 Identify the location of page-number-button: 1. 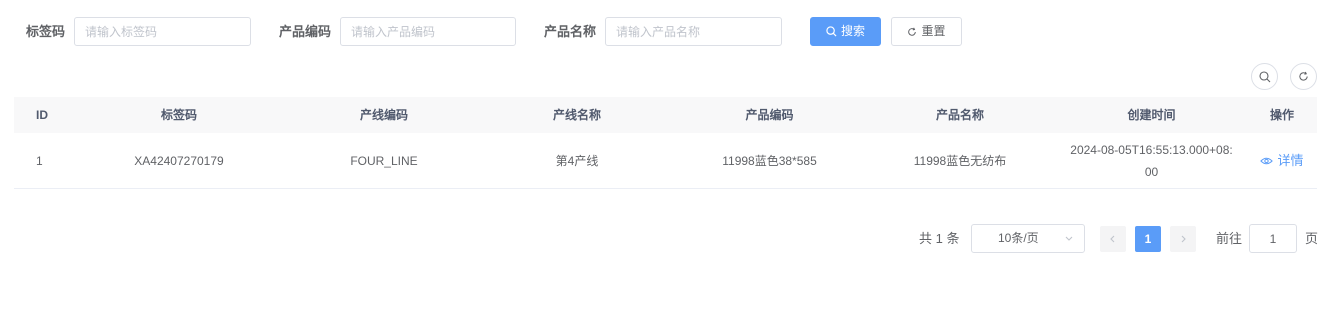
(1148, 239).